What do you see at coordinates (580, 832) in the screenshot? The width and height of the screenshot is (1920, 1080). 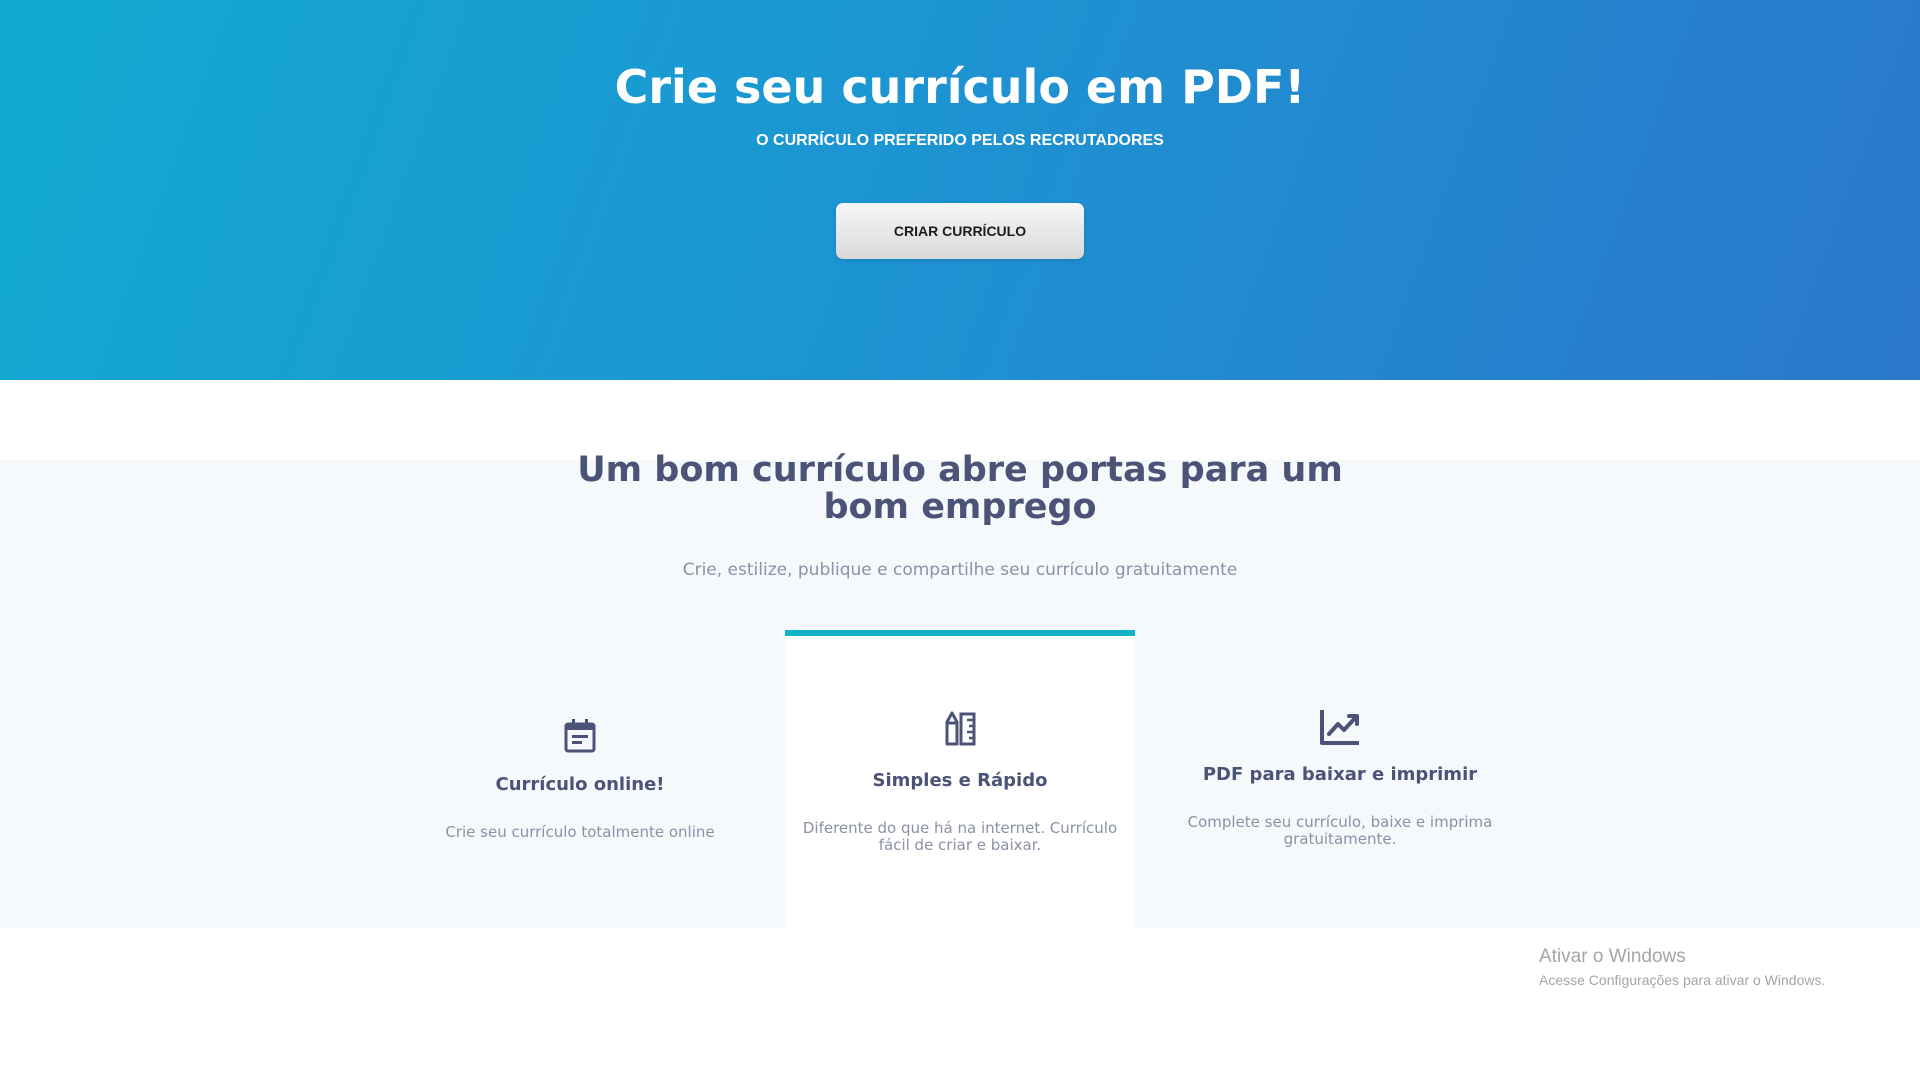 I see `feature-card-text: Crie seu currículo totalmente online` at bounding box center [580, 832].